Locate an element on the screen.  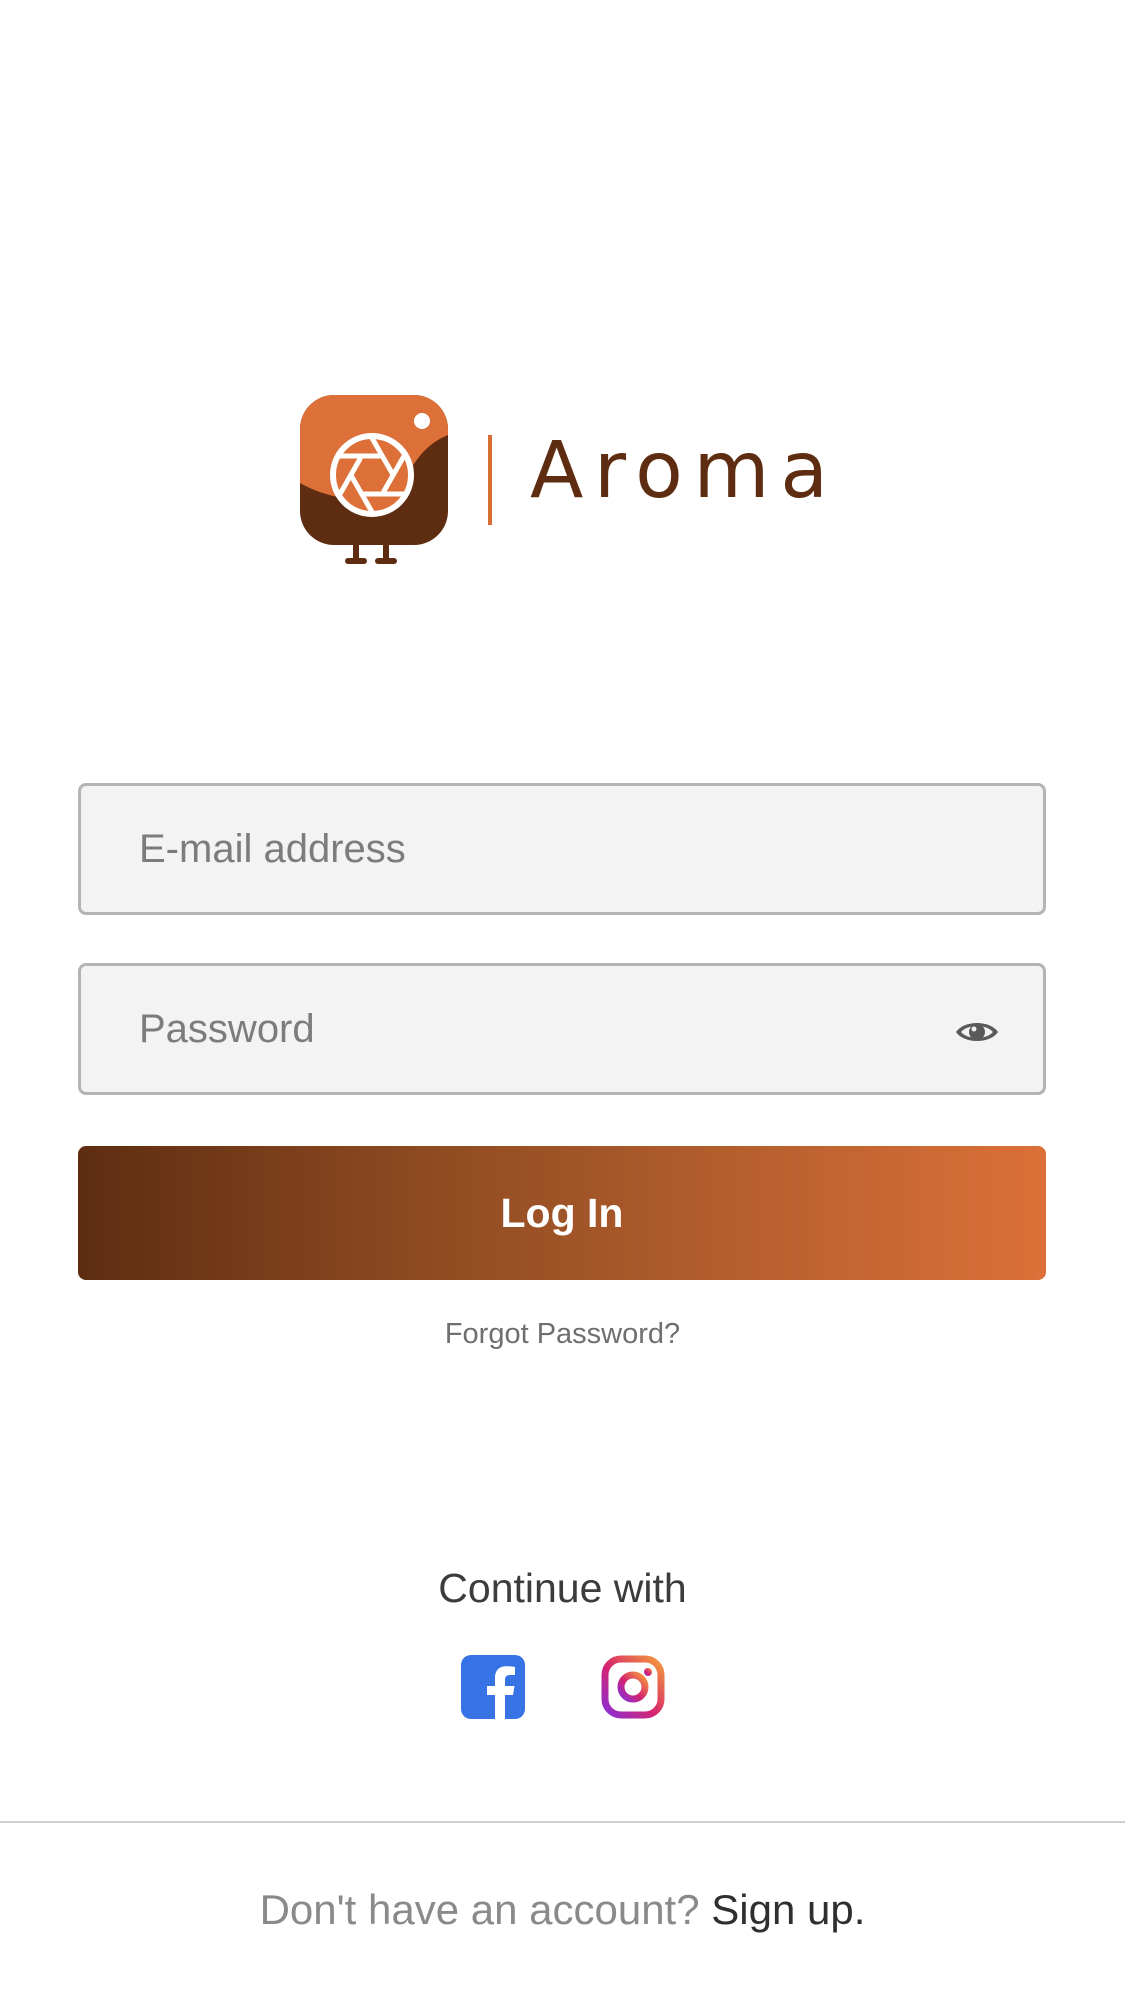
instagram-login-button is located at coordinates (633, 1687).